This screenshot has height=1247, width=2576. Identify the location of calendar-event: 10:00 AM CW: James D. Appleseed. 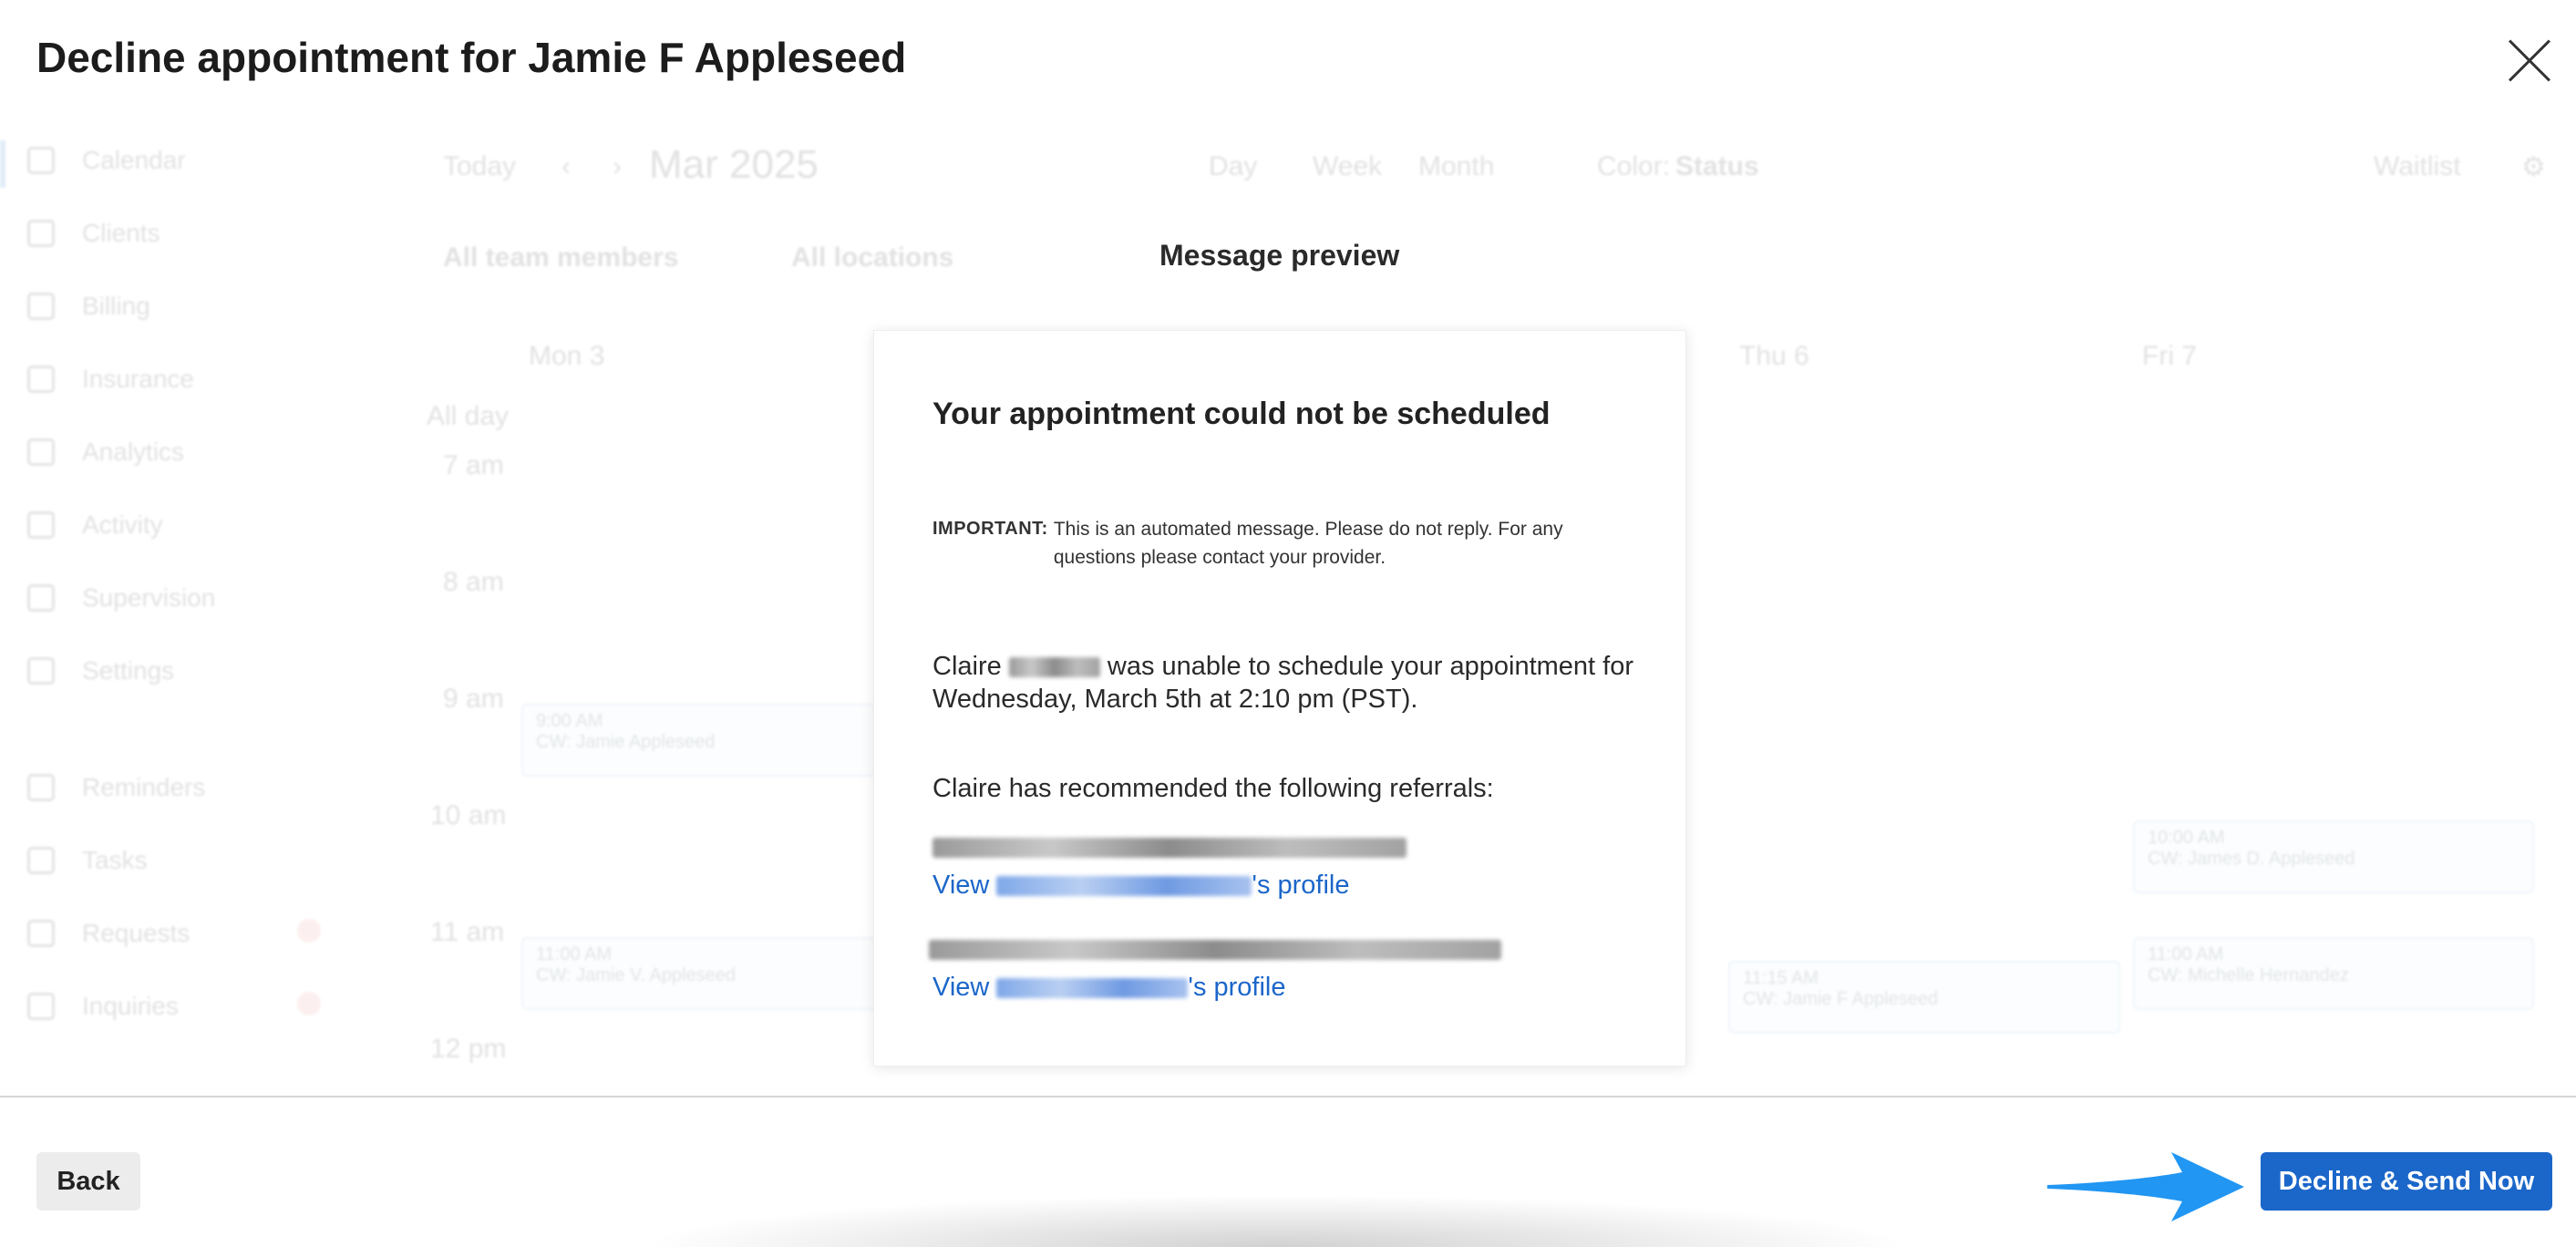
(2333, 857).